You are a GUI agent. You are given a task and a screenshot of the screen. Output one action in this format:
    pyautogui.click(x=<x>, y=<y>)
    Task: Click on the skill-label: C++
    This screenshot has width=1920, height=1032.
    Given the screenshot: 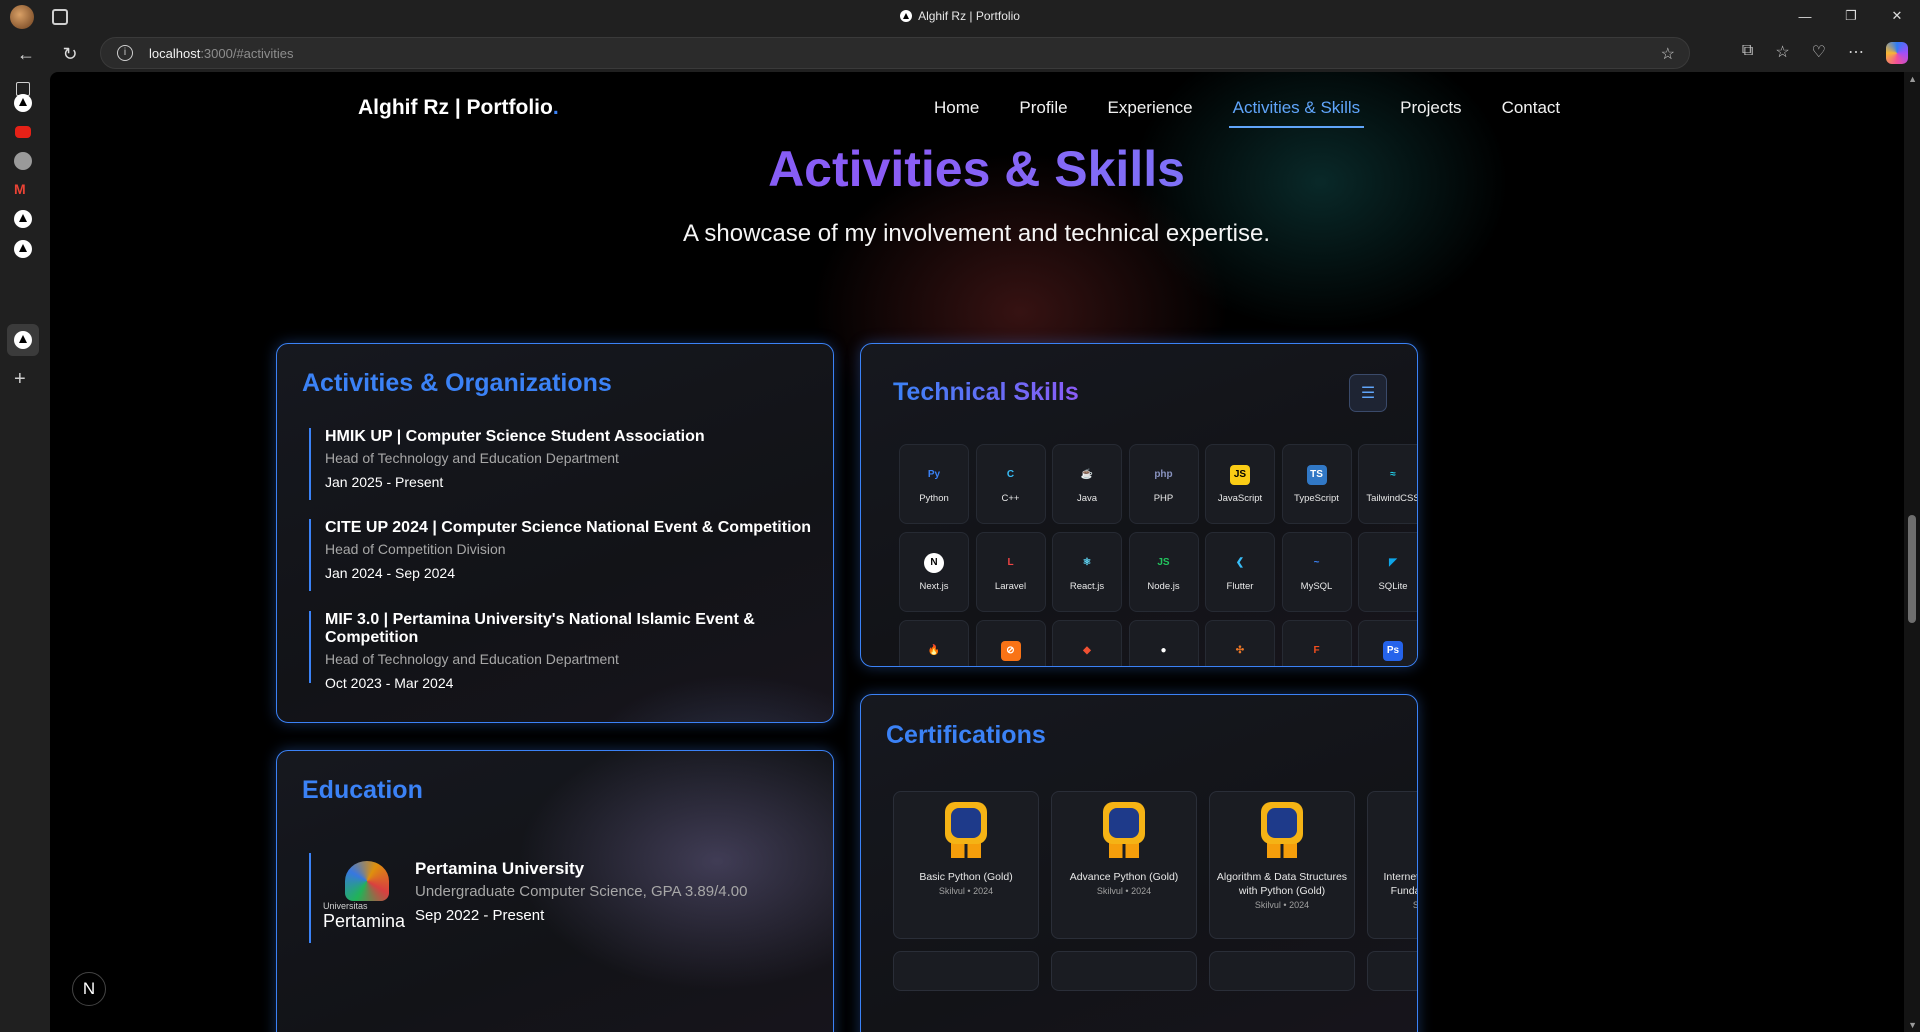 What is the action you would take?
    pyautogui.click(x=1010, y=498)
    